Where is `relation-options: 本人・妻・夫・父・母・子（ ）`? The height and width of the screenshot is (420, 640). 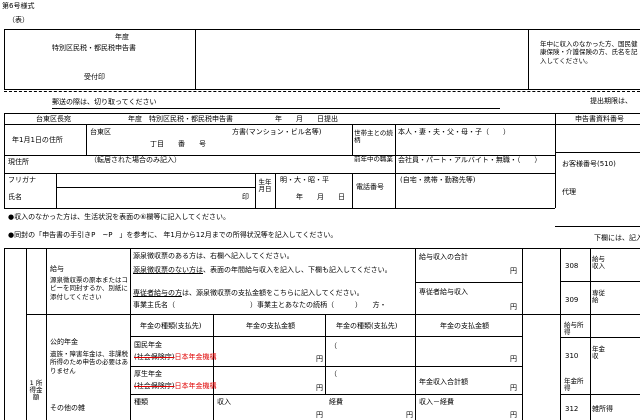
relation-options: 本人・妻・夫・父・母・子（ ） is located at coordinates (473, 132).